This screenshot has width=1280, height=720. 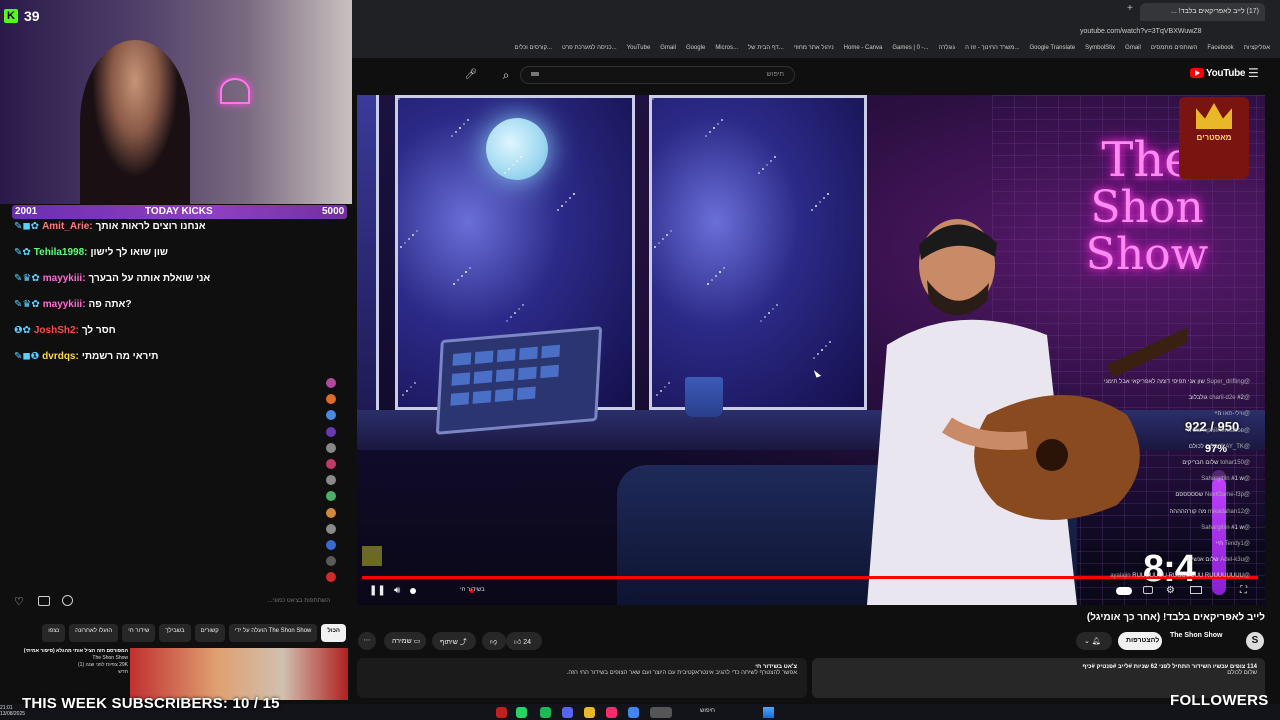 What do you see at coordinates (1237, 544) in the screenshot?
I see `chat-username: @Tendy1` at bounding box center [1237, 544].